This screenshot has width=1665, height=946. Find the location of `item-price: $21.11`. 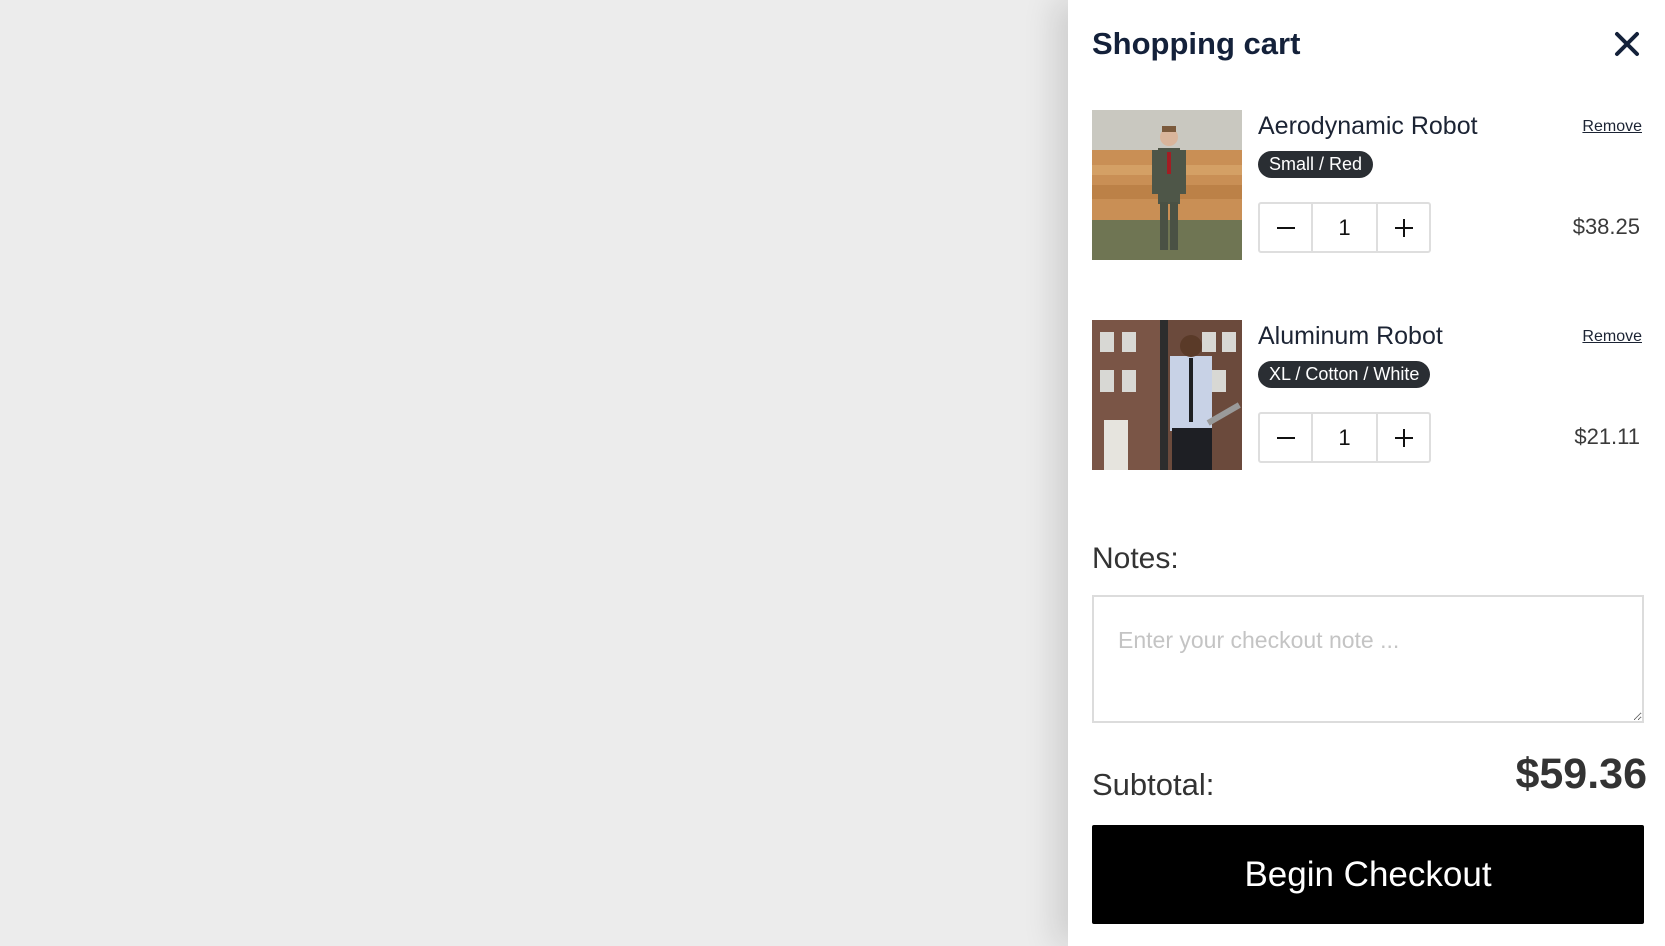

item-price: $21.11 is located at coordinates (1607, 436).